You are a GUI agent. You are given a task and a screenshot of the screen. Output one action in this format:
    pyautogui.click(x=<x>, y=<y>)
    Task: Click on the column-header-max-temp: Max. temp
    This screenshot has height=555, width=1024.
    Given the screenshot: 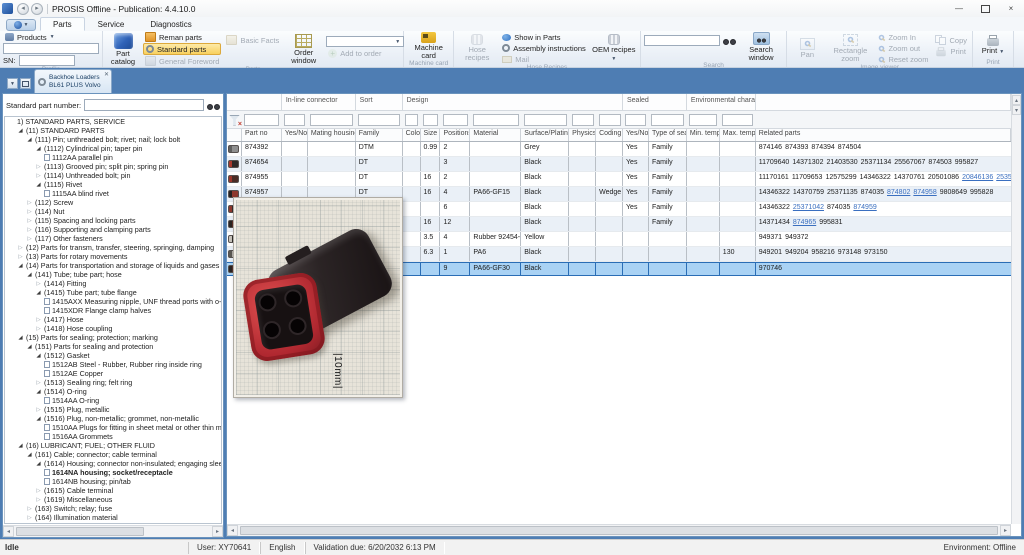 What is the action you would take?
    pyautogui.click(x=738, y=135)
    